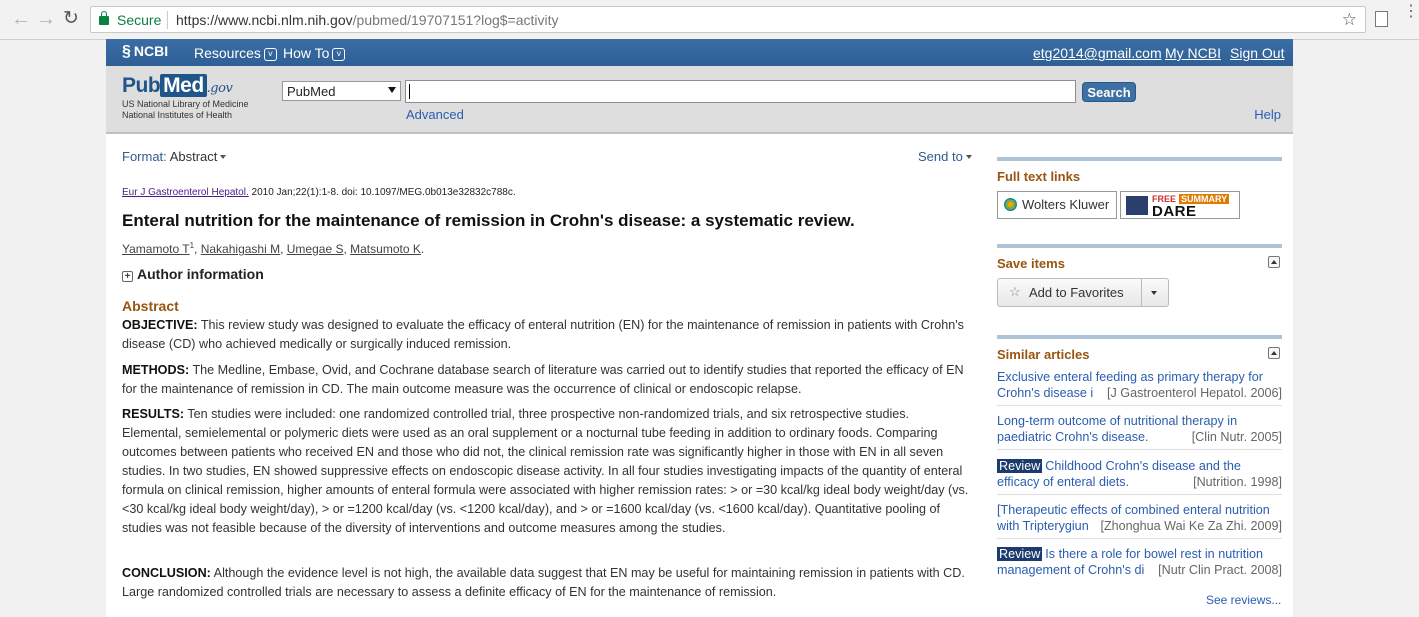  Describe the element at coordinates (311, 91) in the screenshot. I see `database-selected: PubMed` at that location.